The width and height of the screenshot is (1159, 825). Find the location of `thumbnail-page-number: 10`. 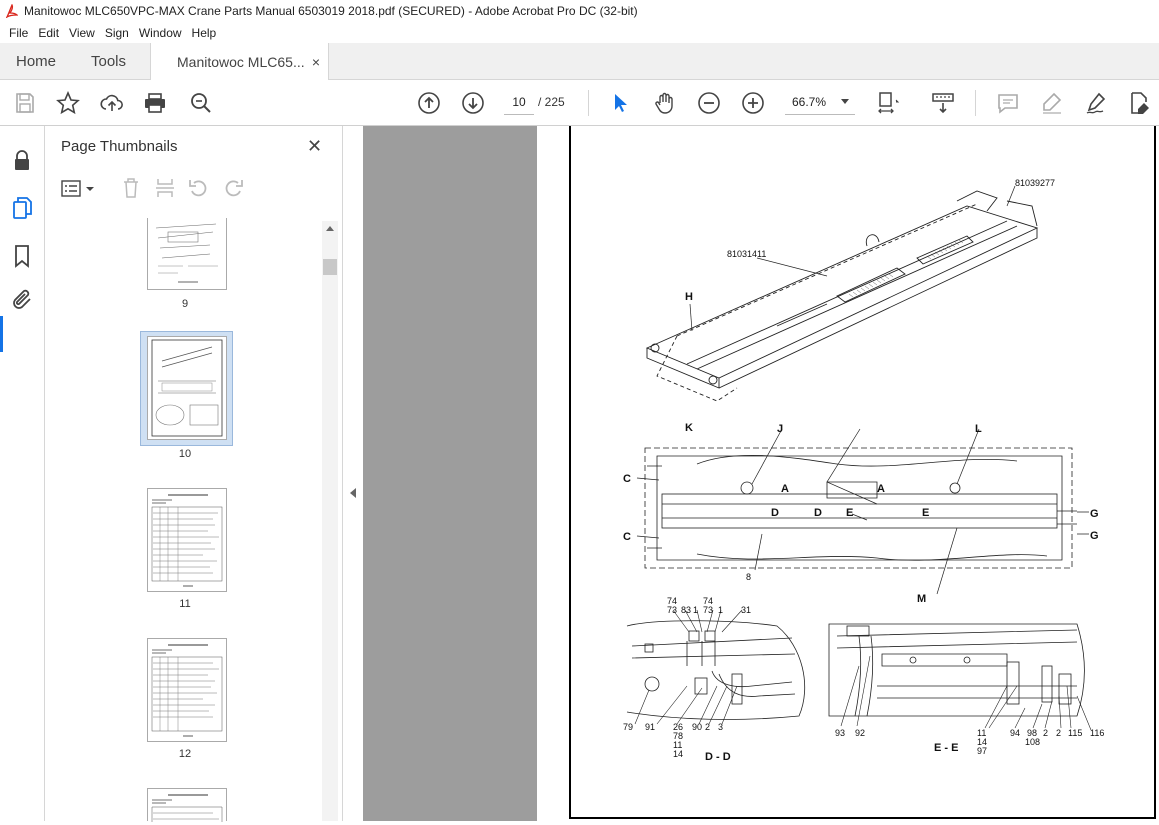

thumbnail-page-number: 10 is located at coordinates (185, 454).